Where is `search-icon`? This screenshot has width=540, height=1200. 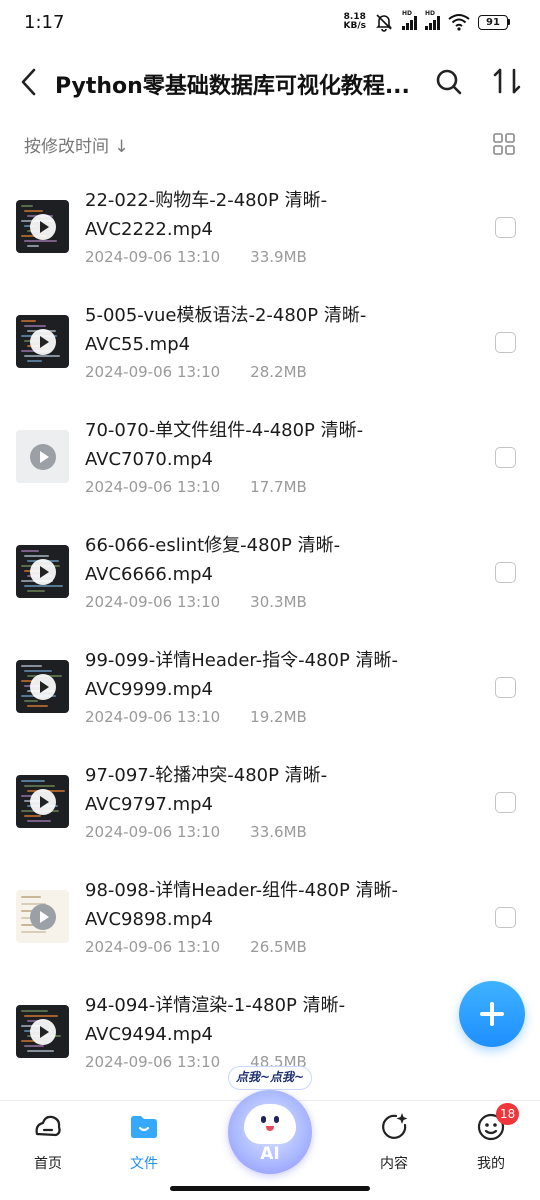
search-icon is located at coordinates (449, 82).